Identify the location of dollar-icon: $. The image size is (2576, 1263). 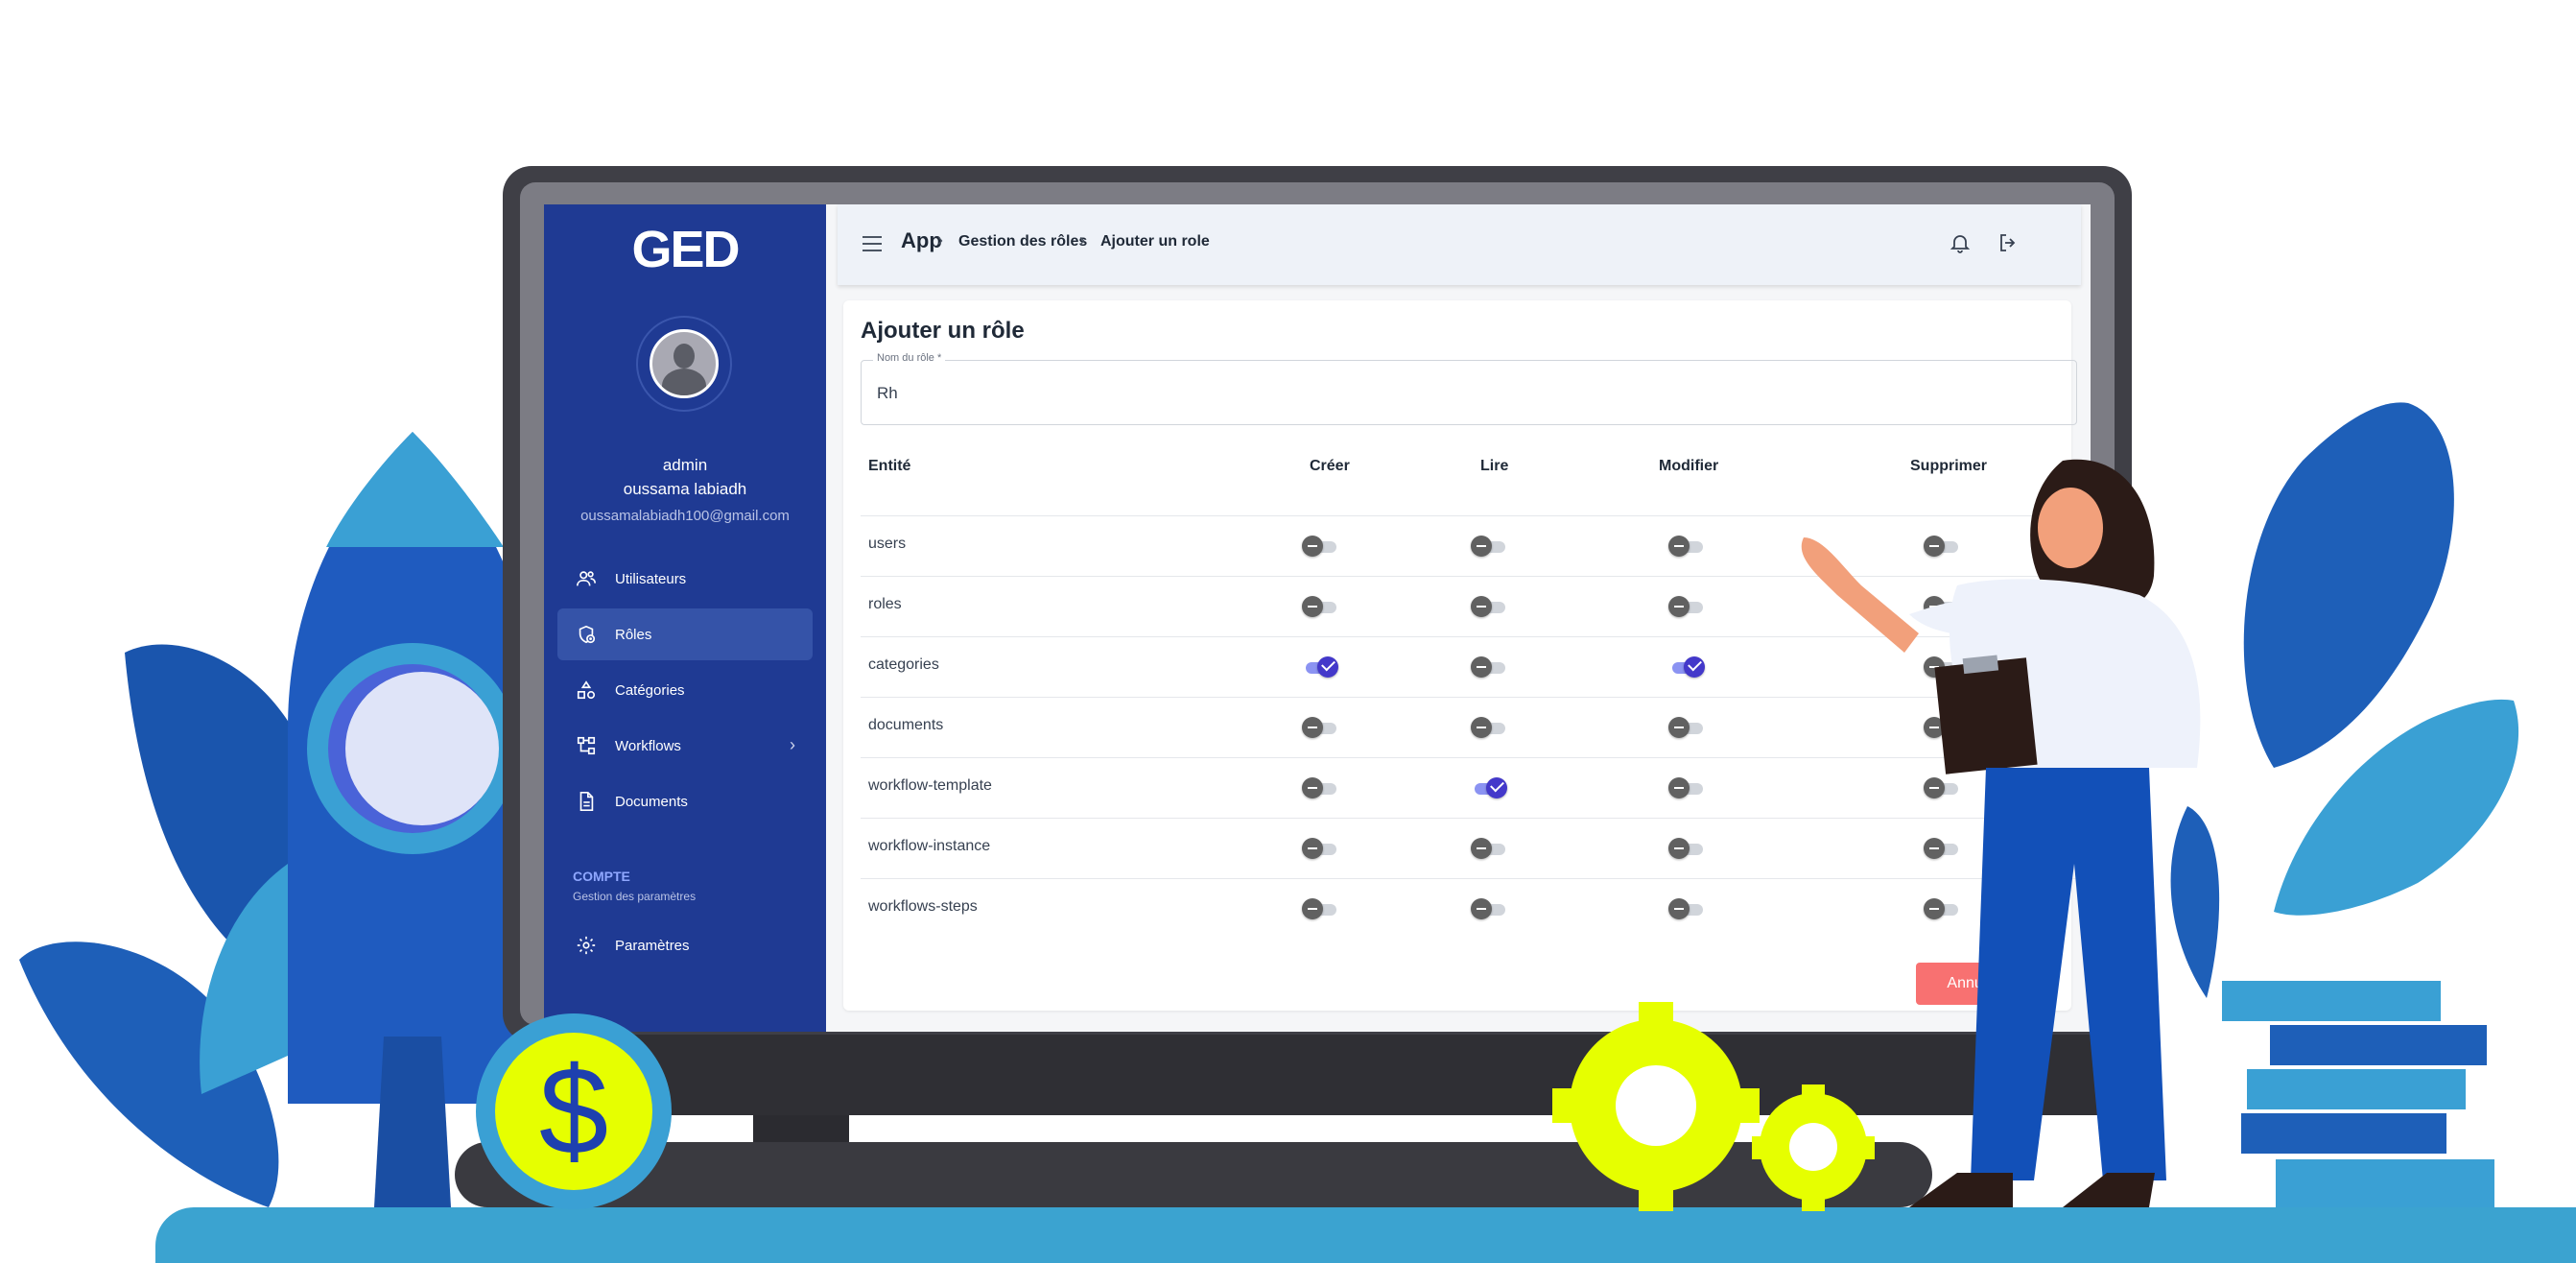
(574, 1110).